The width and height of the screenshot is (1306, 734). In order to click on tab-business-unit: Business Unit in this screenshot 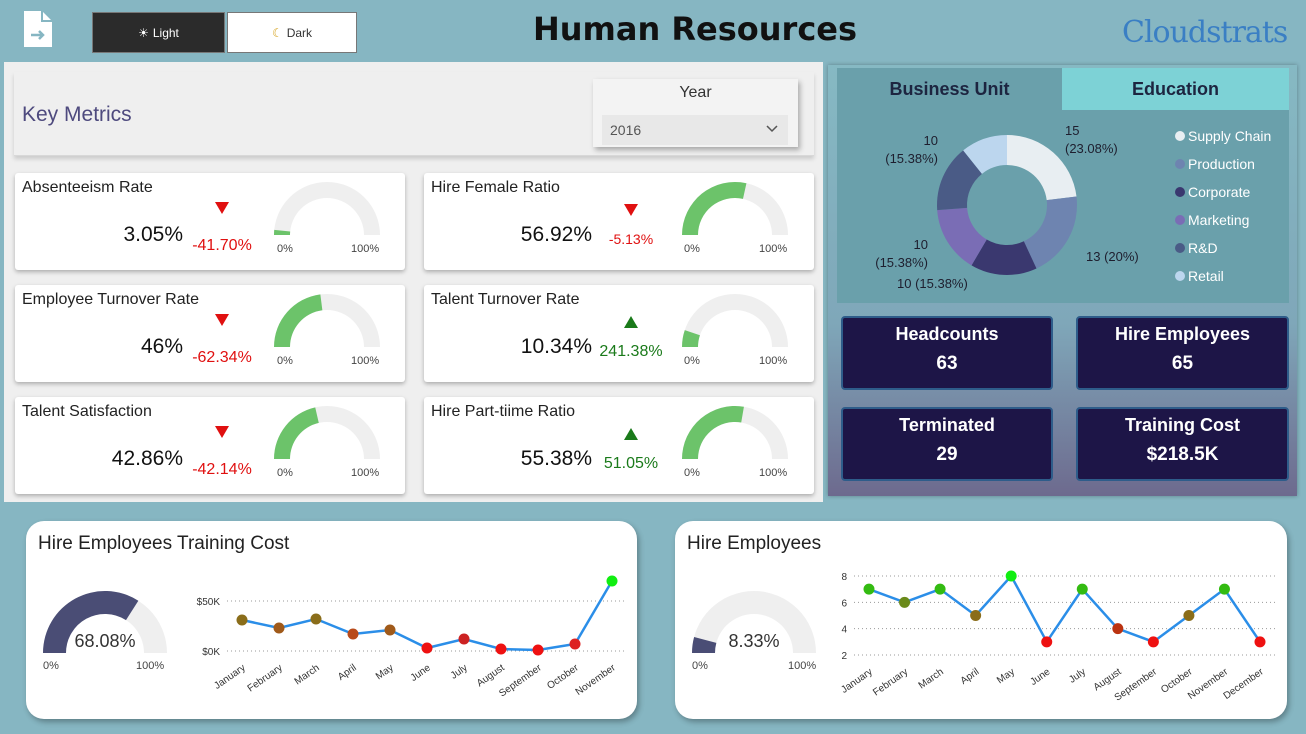, I will do `click(949, 89)`.